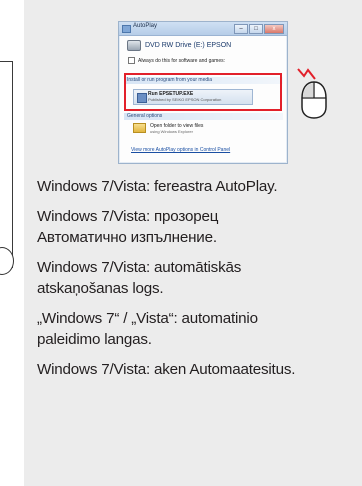 This screenshot has width=362, height=486. I want to click on caption-ro: Windows 7/Vista: fereastra AutoPlay., so click(157, 186).